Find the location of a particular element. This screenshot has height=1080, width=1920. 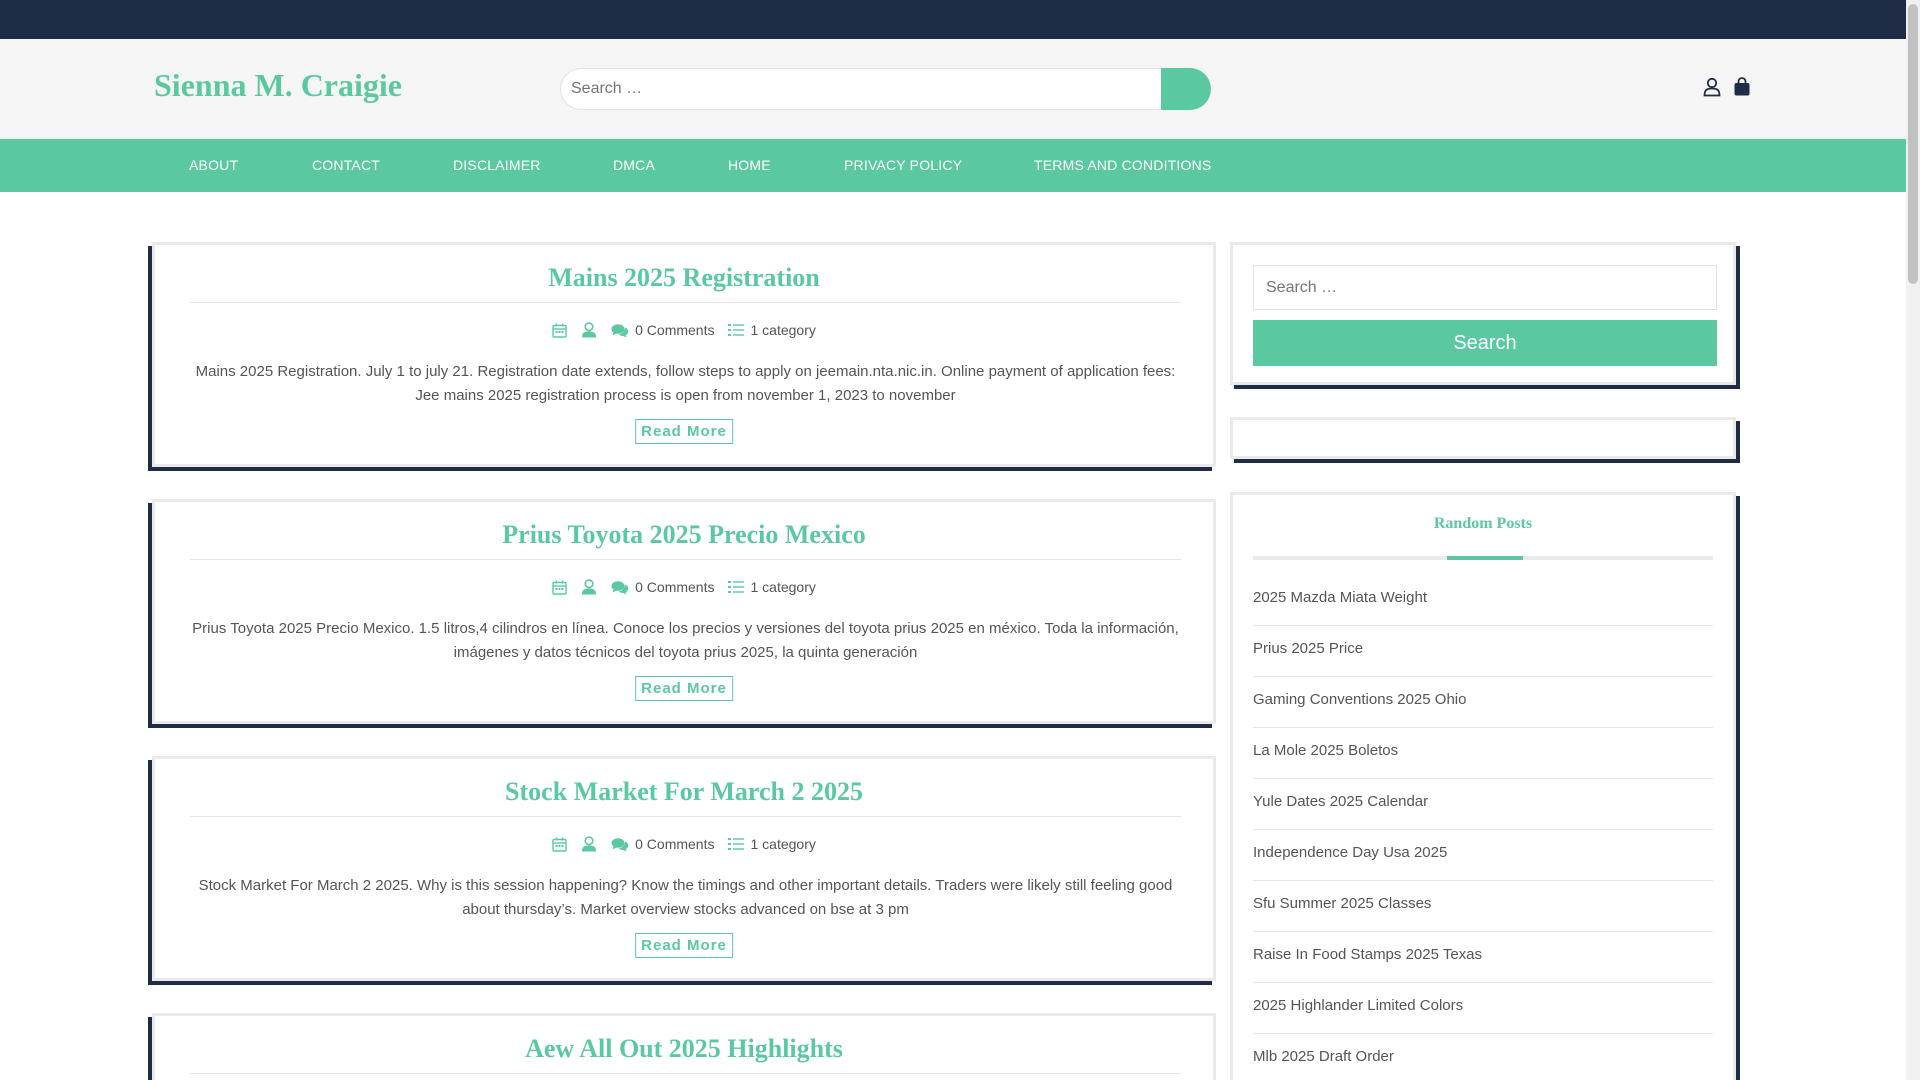

random-post-link: Independence Day Usa 2025 is located at coordinates (1483, 855).